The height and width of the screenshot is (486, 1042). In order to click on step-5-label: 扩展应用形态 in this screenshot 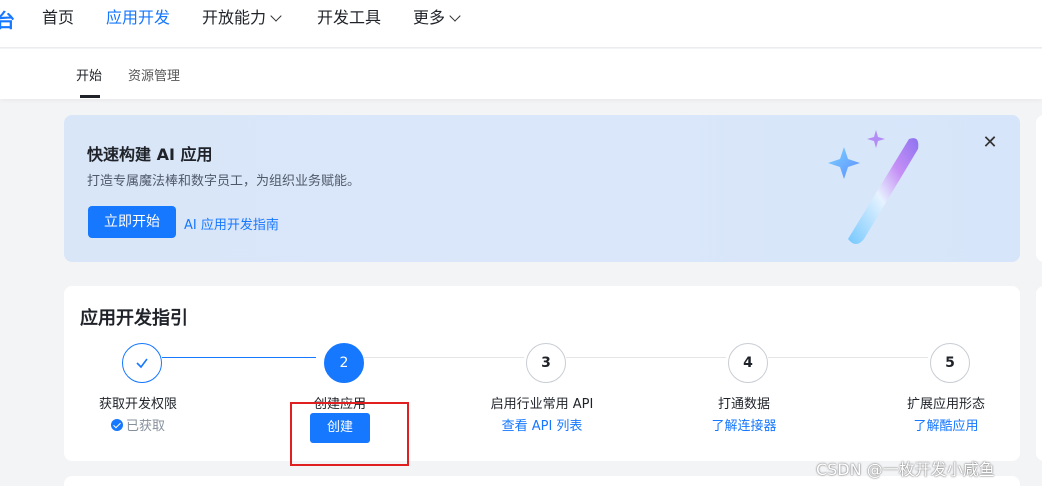, I will do `click(945, 404)`.